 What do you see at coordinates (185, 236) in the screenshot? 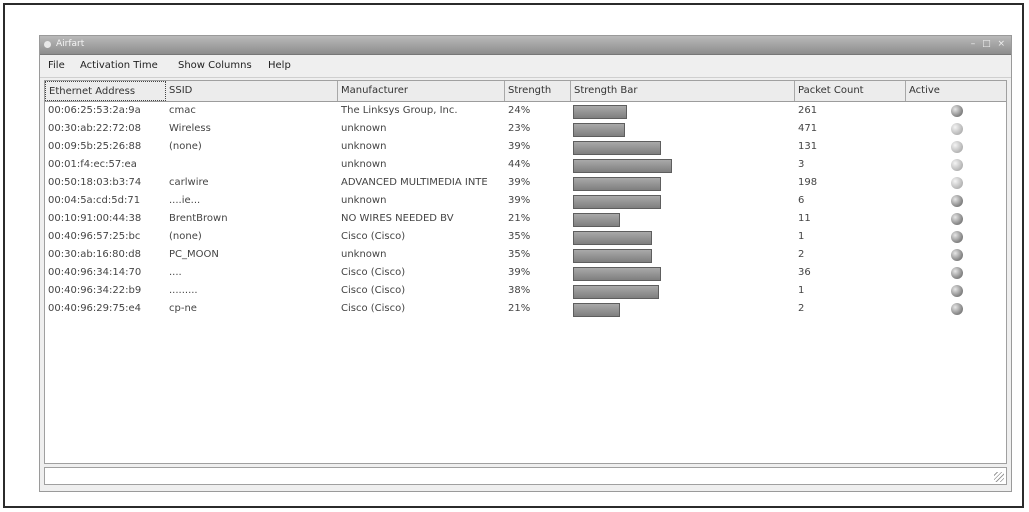
I see `cell-ssid: (none)` at bounding box center [185, 236].